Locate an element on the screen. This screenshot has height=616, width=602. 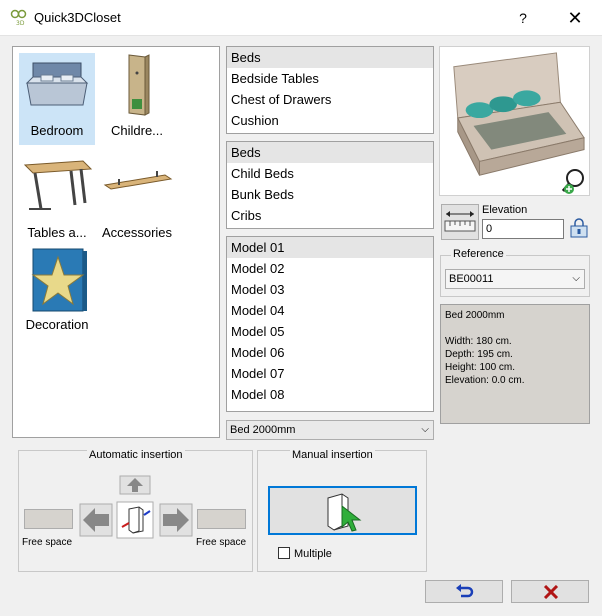
model-size-select: Bed 2000mm ⌵ is located at coordinates (330, 430).